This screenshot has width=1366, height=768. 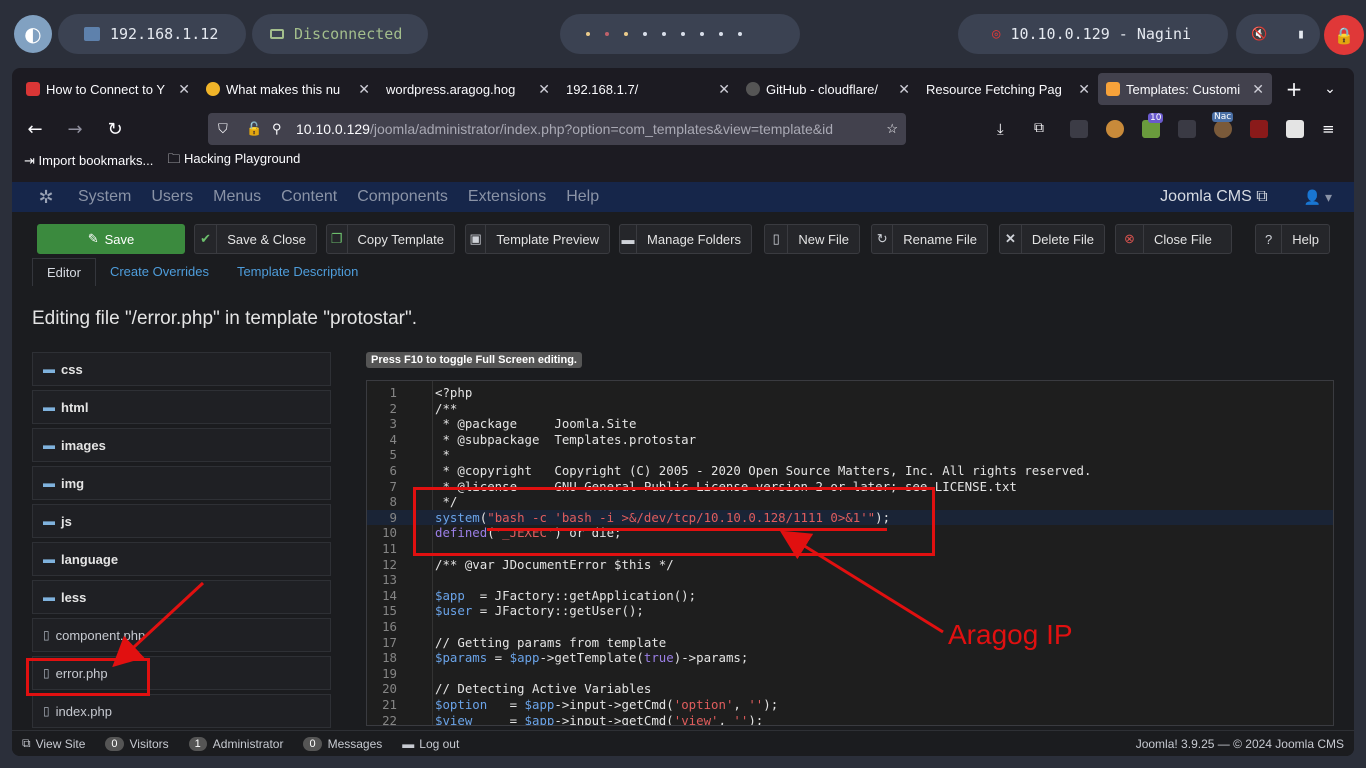 What do you see at coordinates (528, 599) in the screenshot?
I see `annotation-arrows` at bounding box center [528, 599].